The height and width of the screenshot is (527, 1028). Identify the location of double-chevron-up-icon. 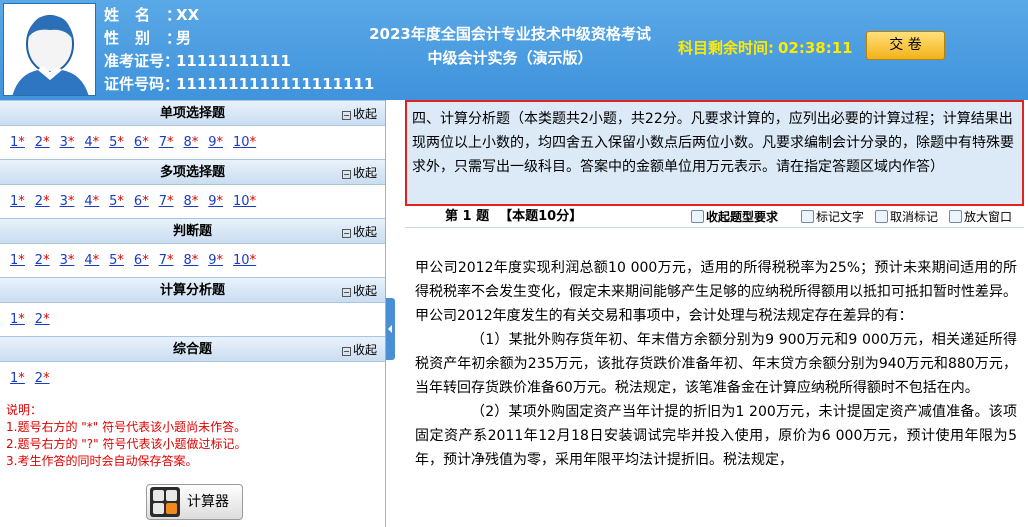
(697, 216).